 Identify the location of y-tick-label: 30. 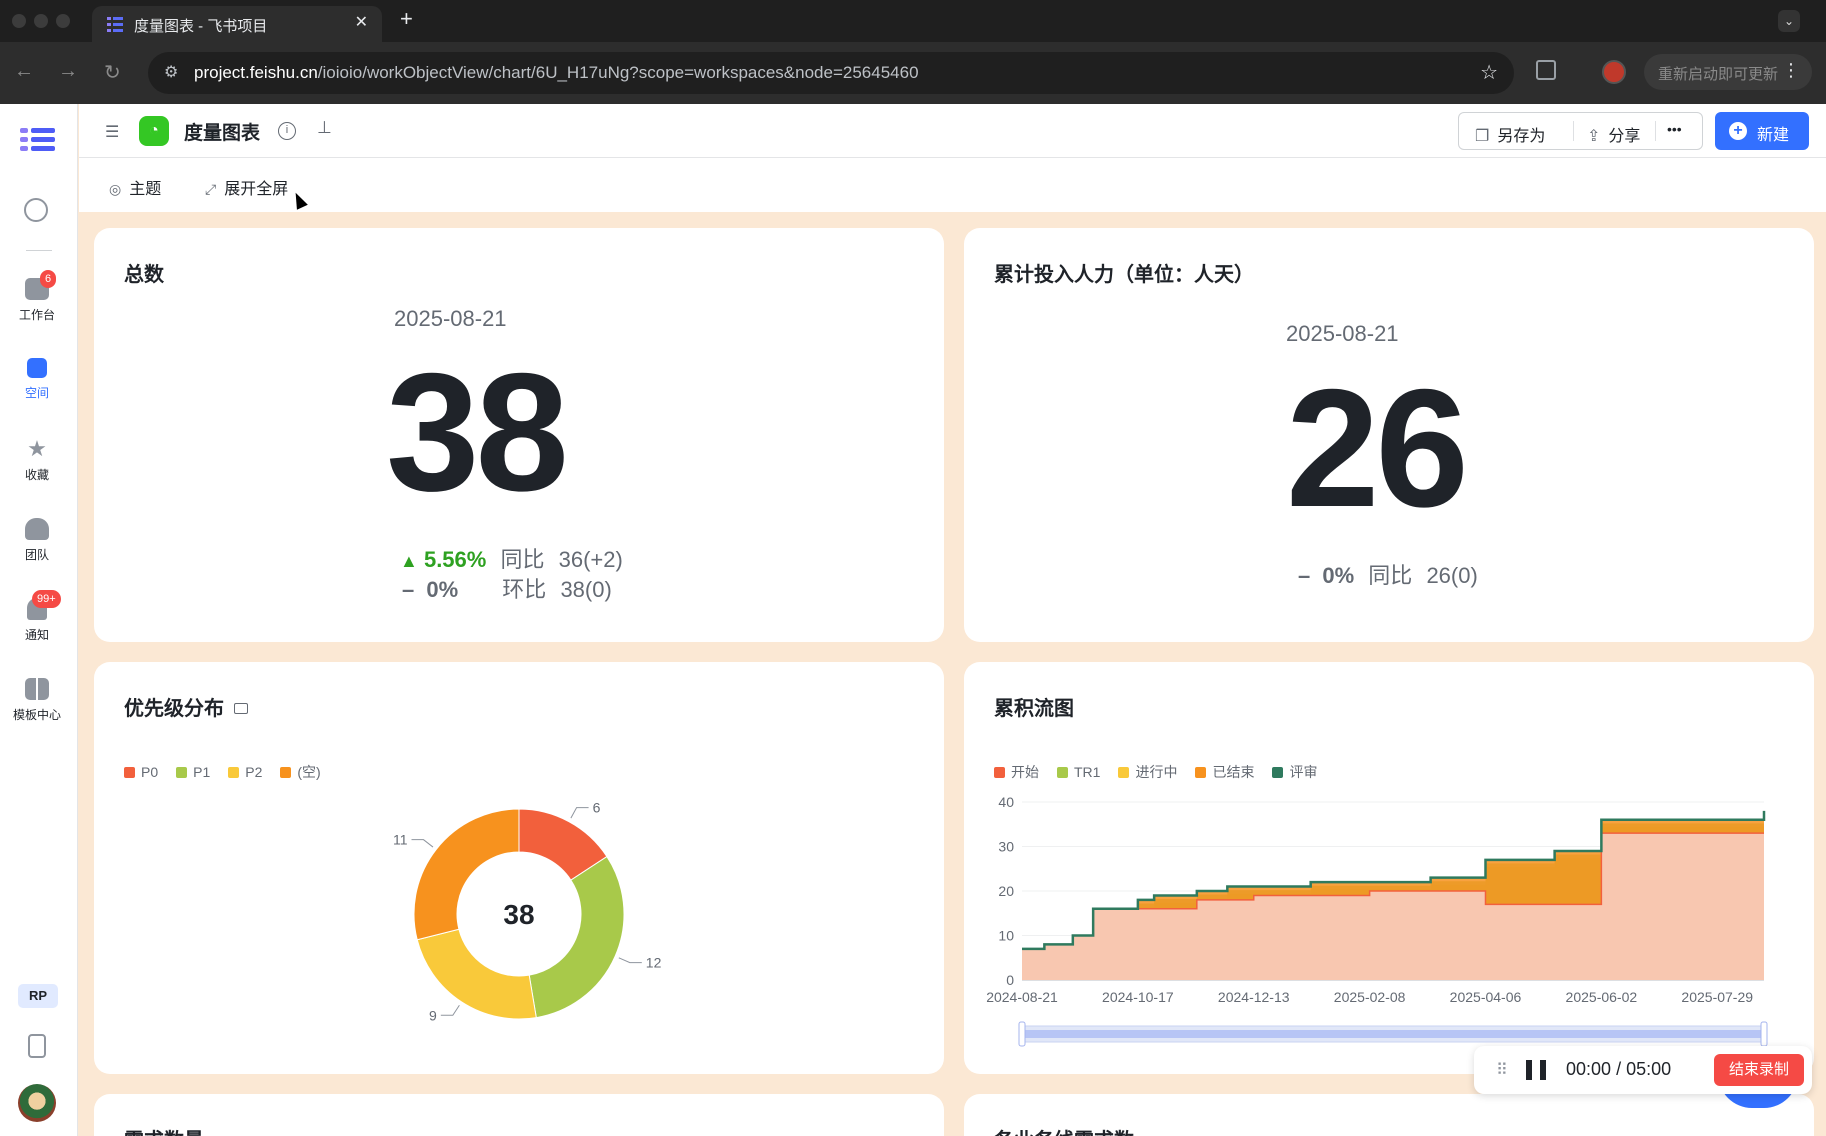
(1006, 847).